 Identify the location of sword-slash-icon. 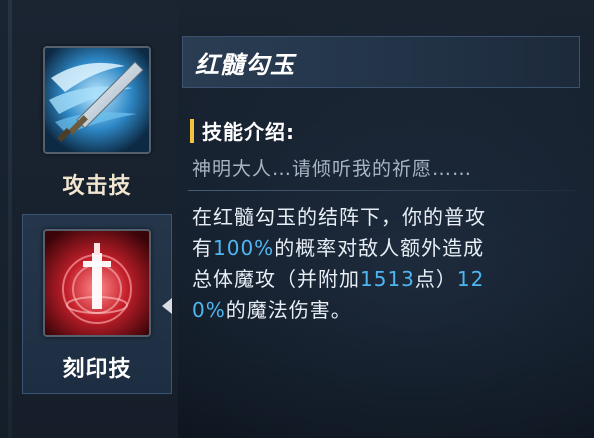
(97, 100).